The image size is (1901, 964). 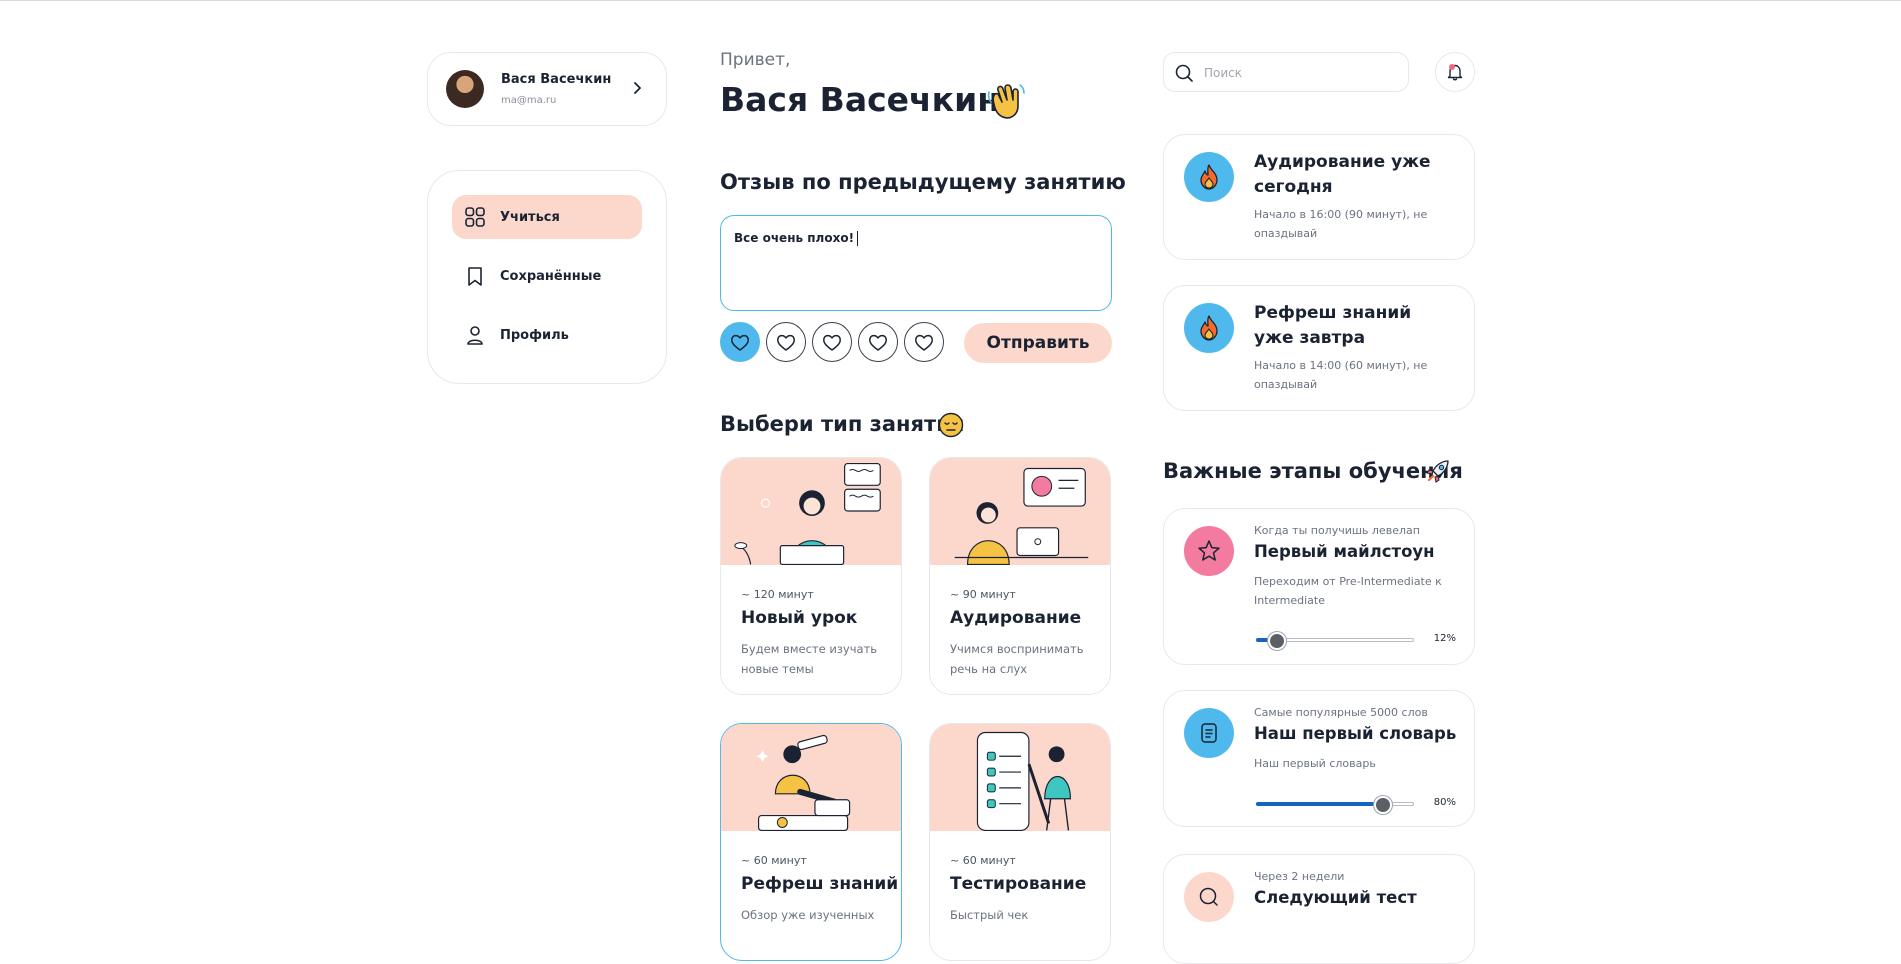 What do you see at coordinates (1452, 67) in the screenshot?
I see `unread-dot` at bounding box center [1452, 67].